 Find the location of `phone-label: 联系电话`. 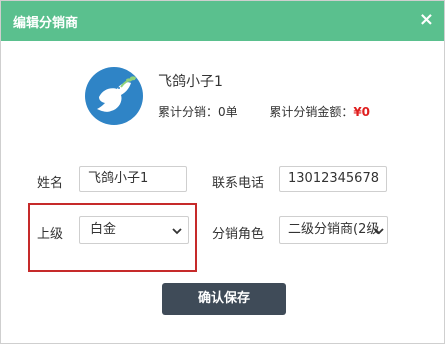

phone-label: 联系电话 is located at coordinates (238, 183).